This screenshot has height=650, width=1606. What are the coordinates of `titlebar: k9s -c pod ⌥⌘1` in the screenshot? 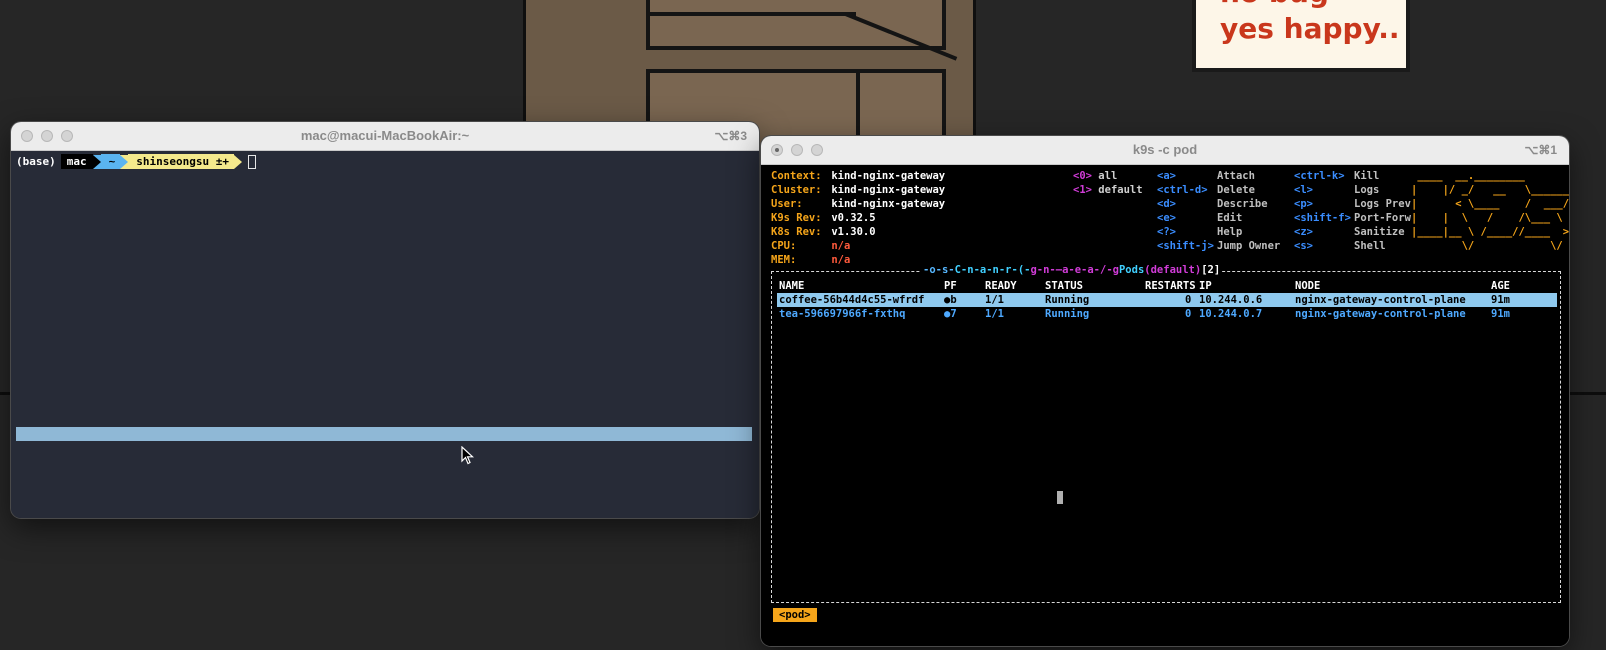 It's located at (1165, 150).